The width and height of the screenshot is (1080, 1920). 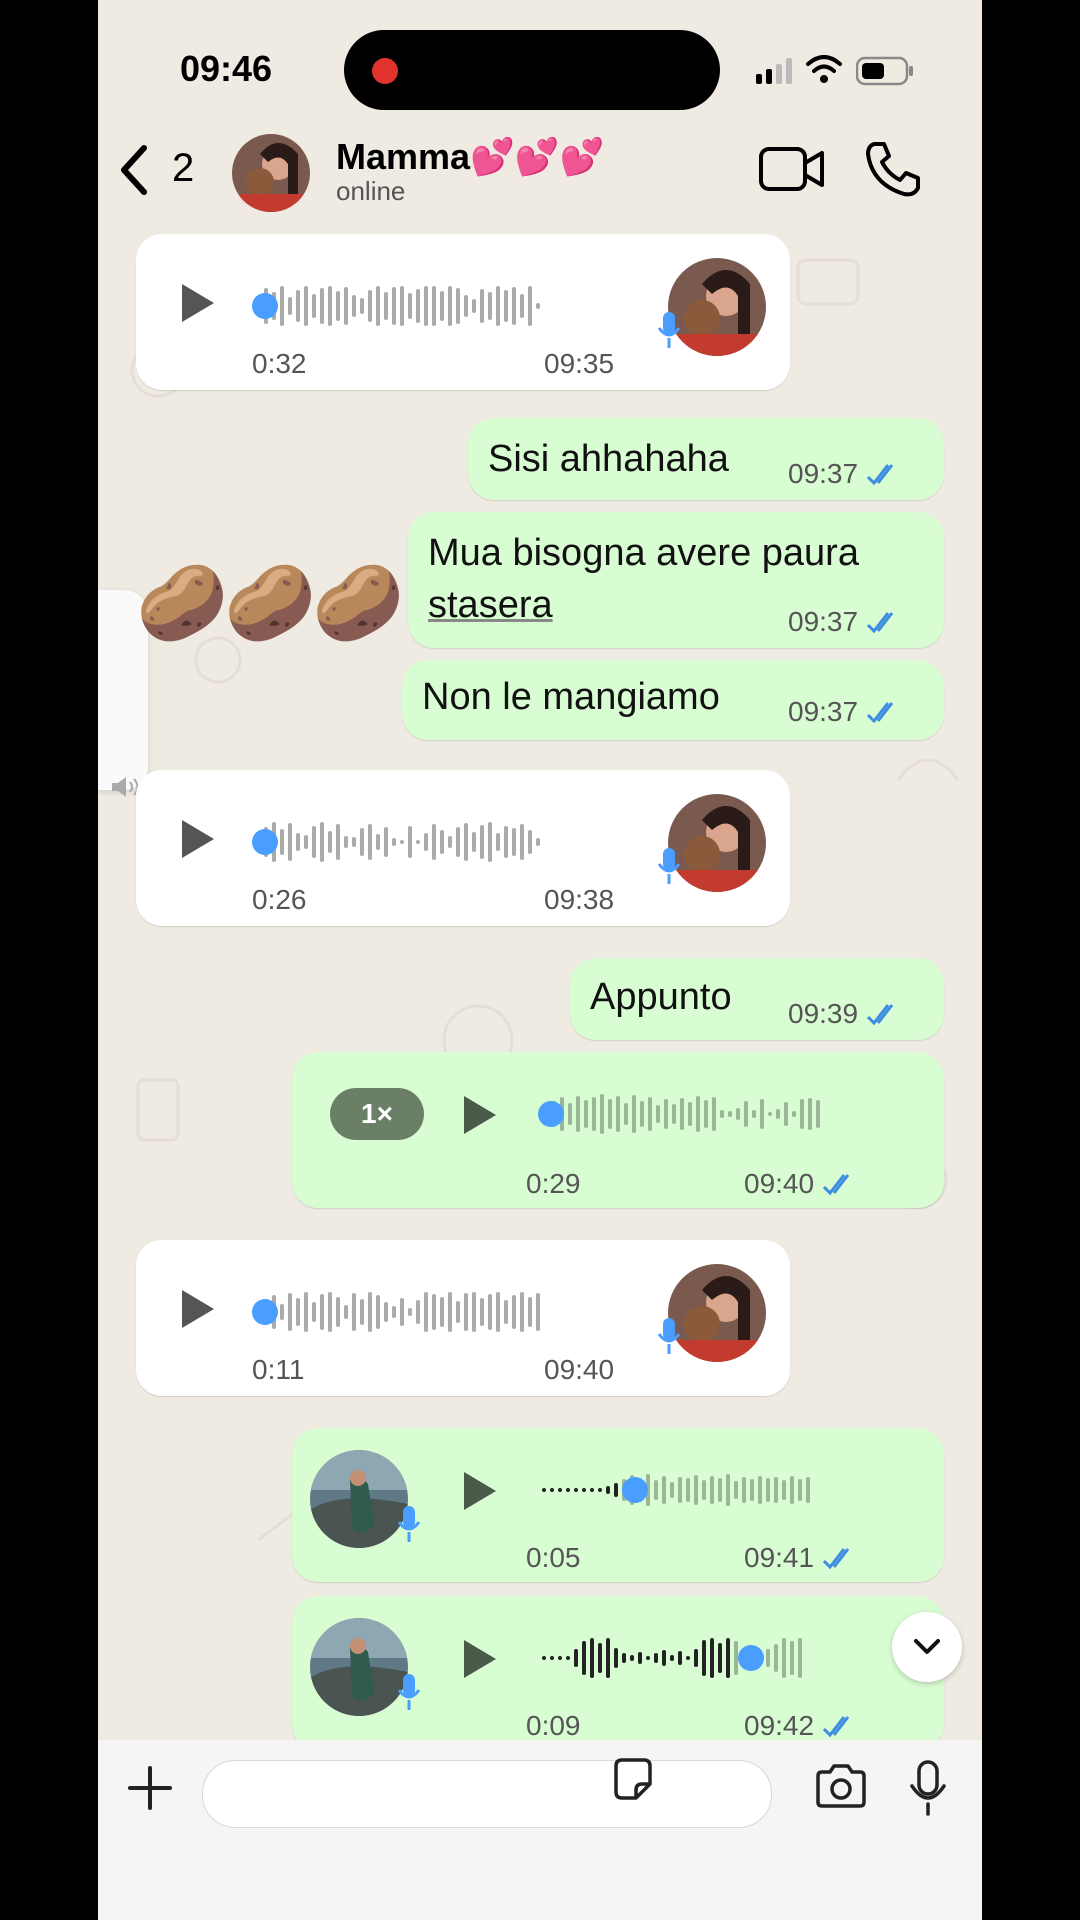 I want to click on message-time: 09:42, so click(x=802, y=1726).